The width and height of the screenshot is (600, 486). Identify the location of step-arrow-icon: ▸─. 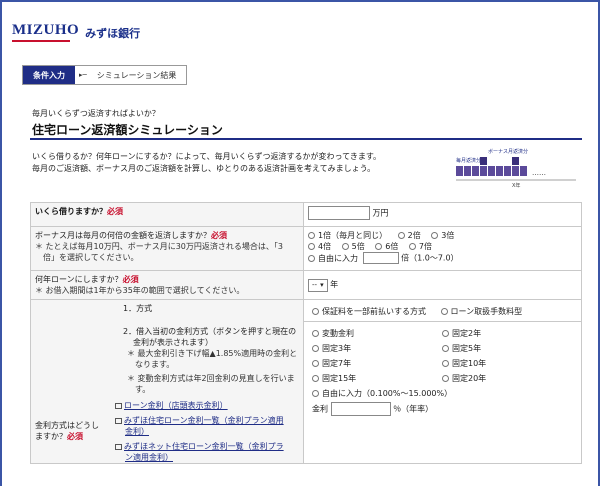
(83, 75).